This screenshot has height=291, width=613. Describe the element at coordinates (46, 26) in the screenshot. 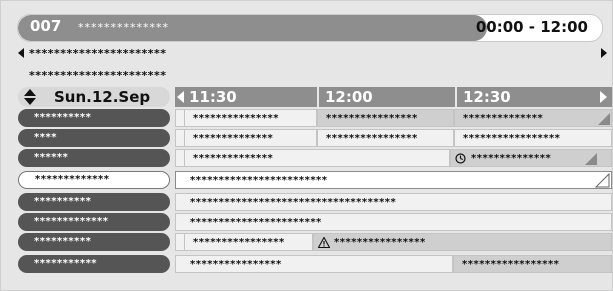

I see `channel-number: 007` at that location.